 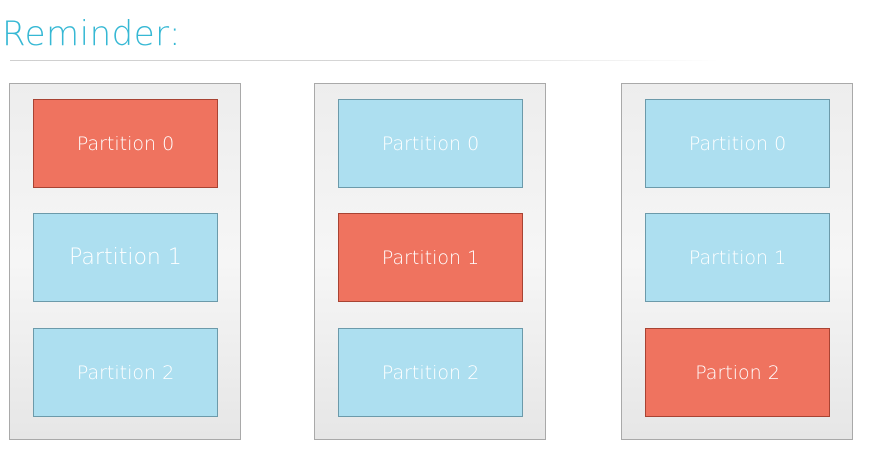 I want to click on slide-title: Reminder:, so click(x=91, y=34).